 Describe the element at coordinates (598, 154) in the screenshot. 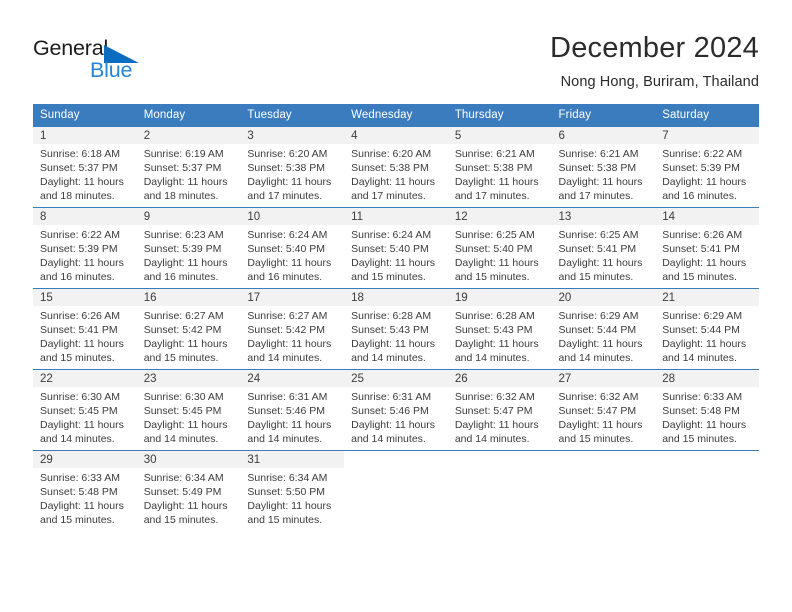

I see `sunrise-text: Sunrise: 6:21 AM` at that location.